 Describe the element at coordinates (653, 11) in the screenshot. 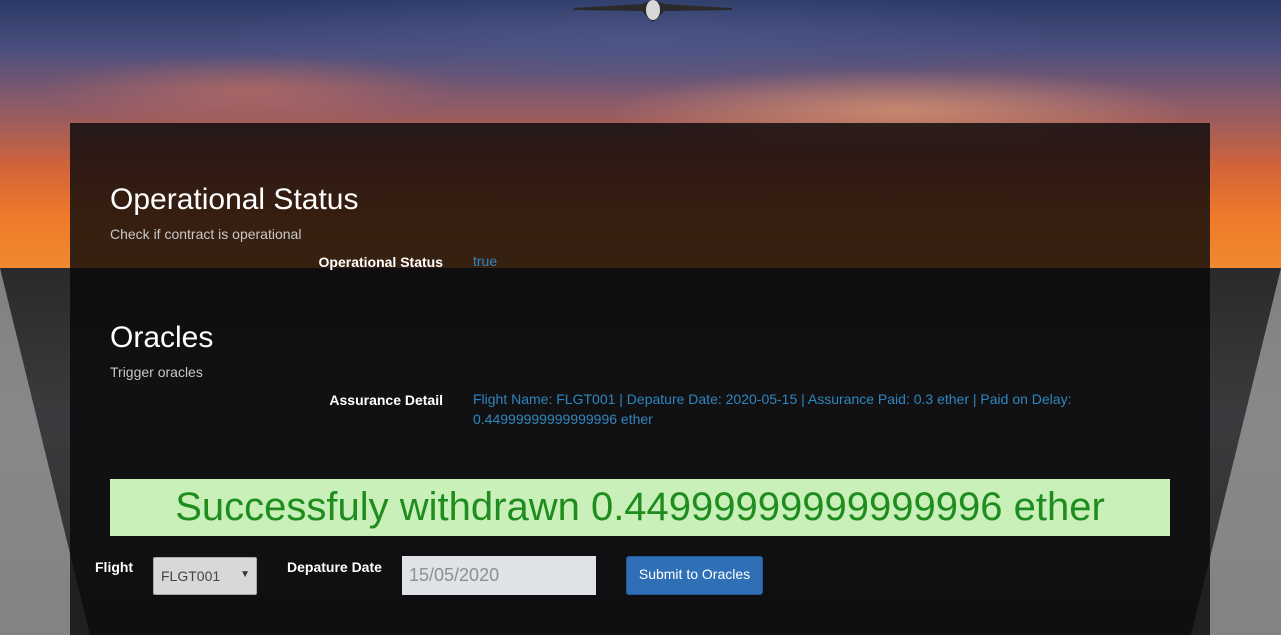

I see `airplane-icon` at that location.